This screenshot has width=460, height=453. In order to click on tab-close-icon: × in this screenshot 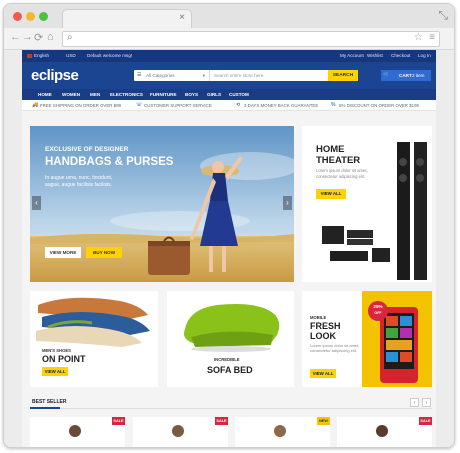, I will do `click(182, 17)`.